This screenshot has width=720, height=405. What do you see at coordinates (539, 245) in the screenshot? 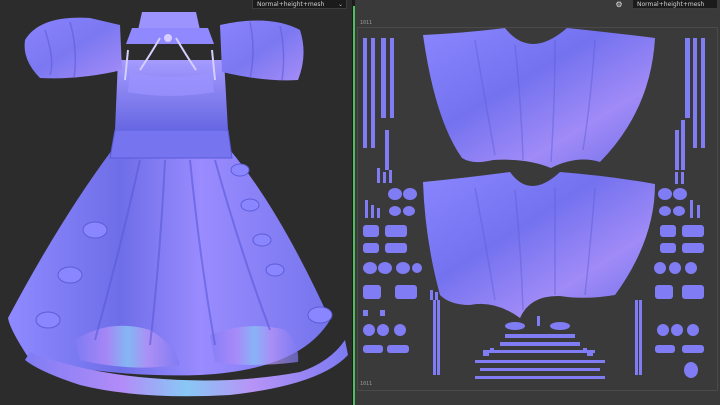
I see `uv-skirt-panel-bottom` at bounding box center [539, 245].